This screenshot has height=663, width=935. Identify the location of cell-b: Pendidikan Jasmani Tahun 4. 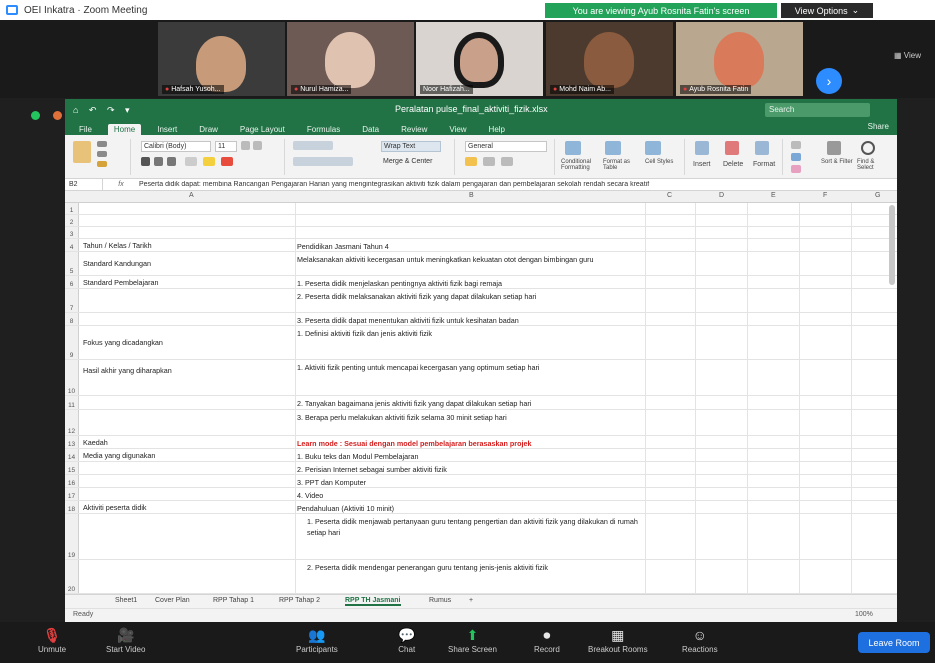
(469, 246).